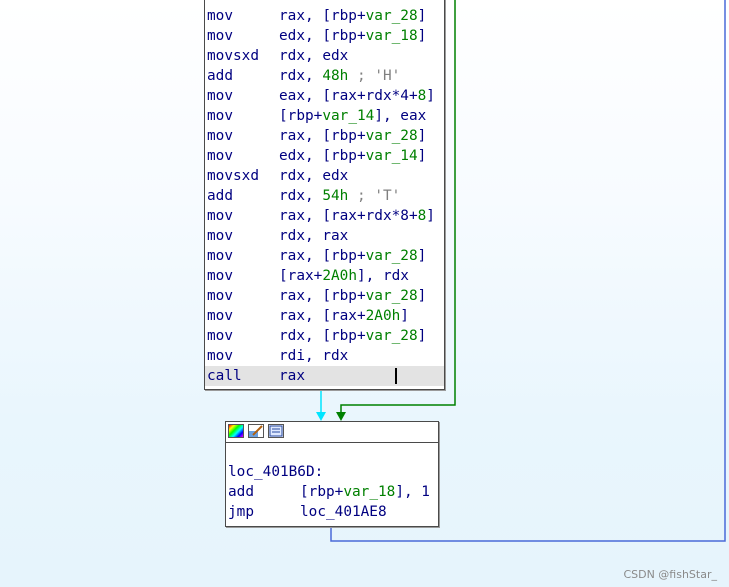 The height and width of the screenshot is (587, 729). I want to click on instruction-line: mov [rbp+var_14], eax, so click(316, 116).